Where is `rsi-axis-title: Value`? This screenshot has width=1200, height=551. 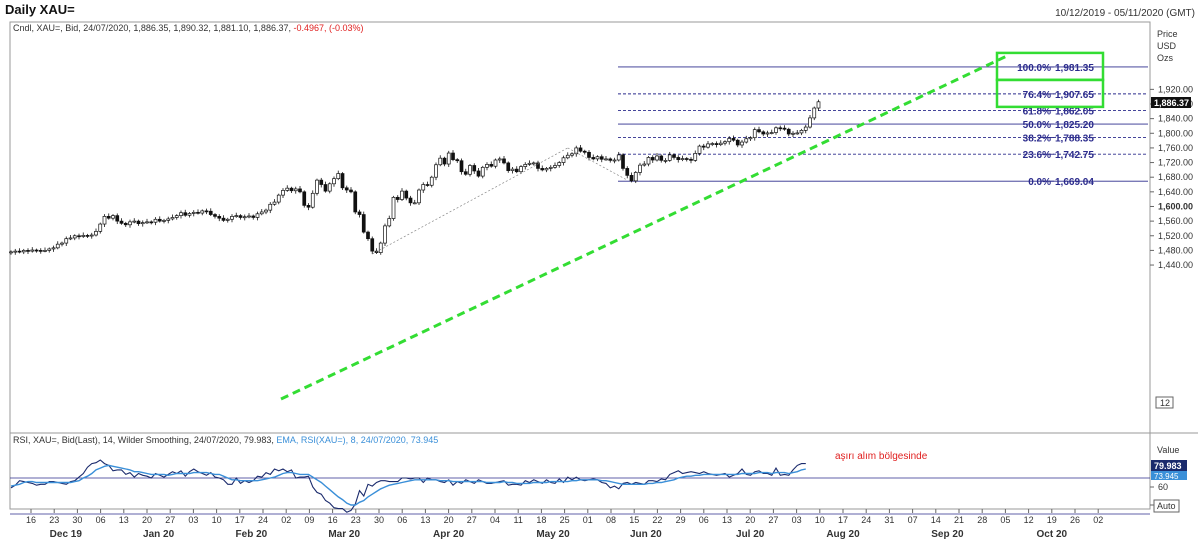
rsi-axis-title: Value is located at coordinates (1168, 450).